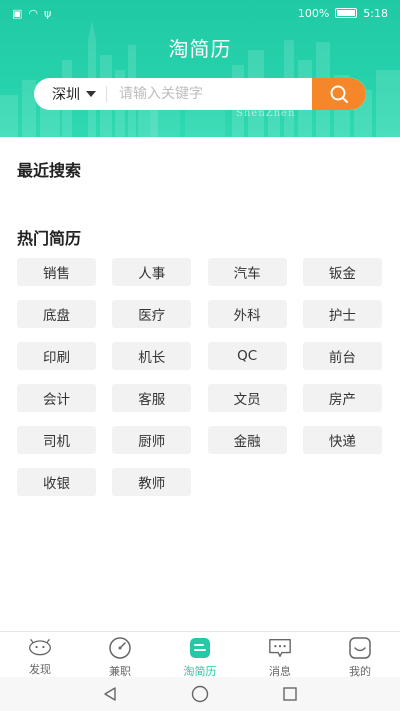 The image size is (400, 711). I want to click on watermark: ShenZhen, so click(266, 113).